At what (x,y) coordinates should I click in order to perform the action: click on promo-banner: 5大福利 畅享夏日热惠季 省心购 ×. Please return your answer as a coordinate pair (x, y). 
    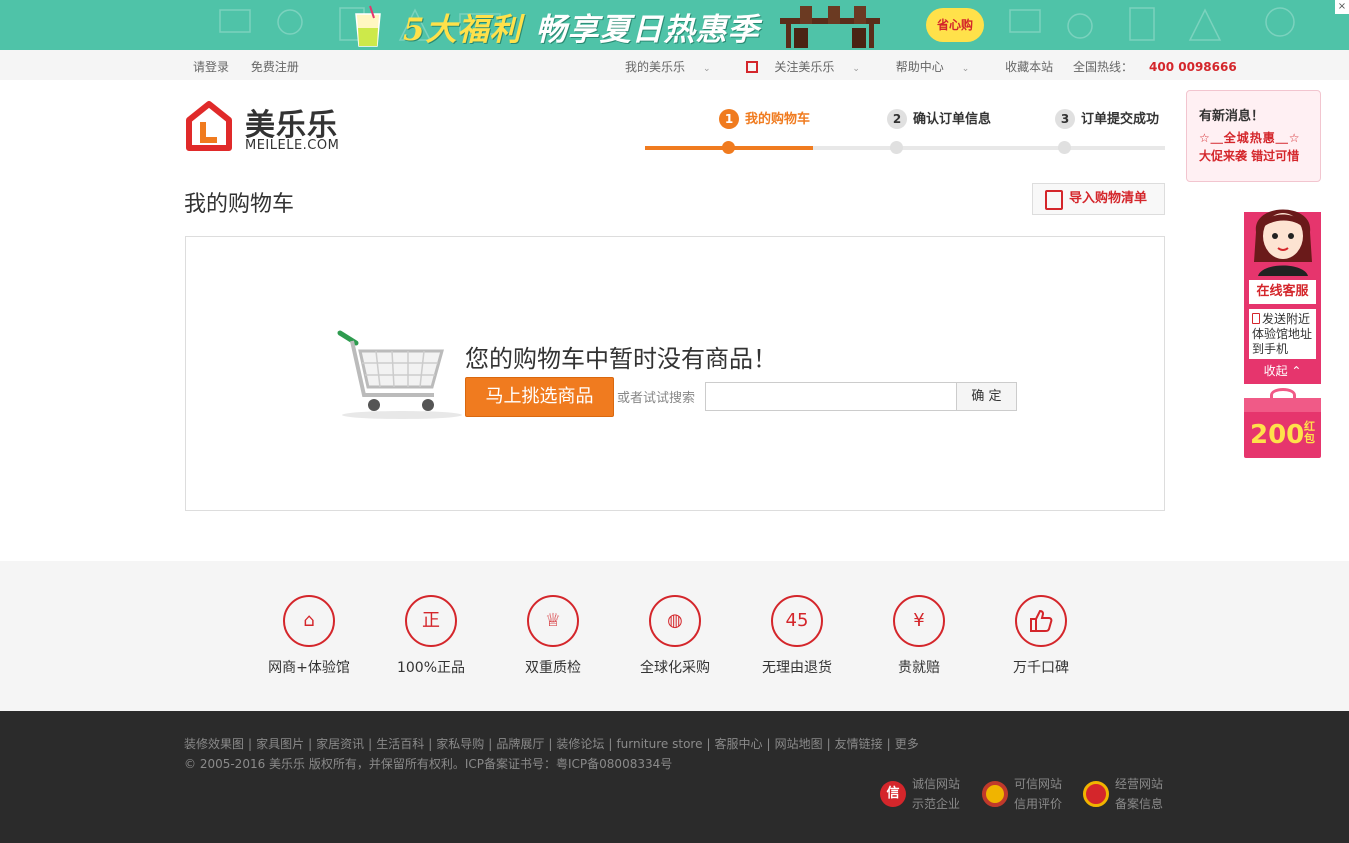
    Looking at the image, I should click on (674, 25).